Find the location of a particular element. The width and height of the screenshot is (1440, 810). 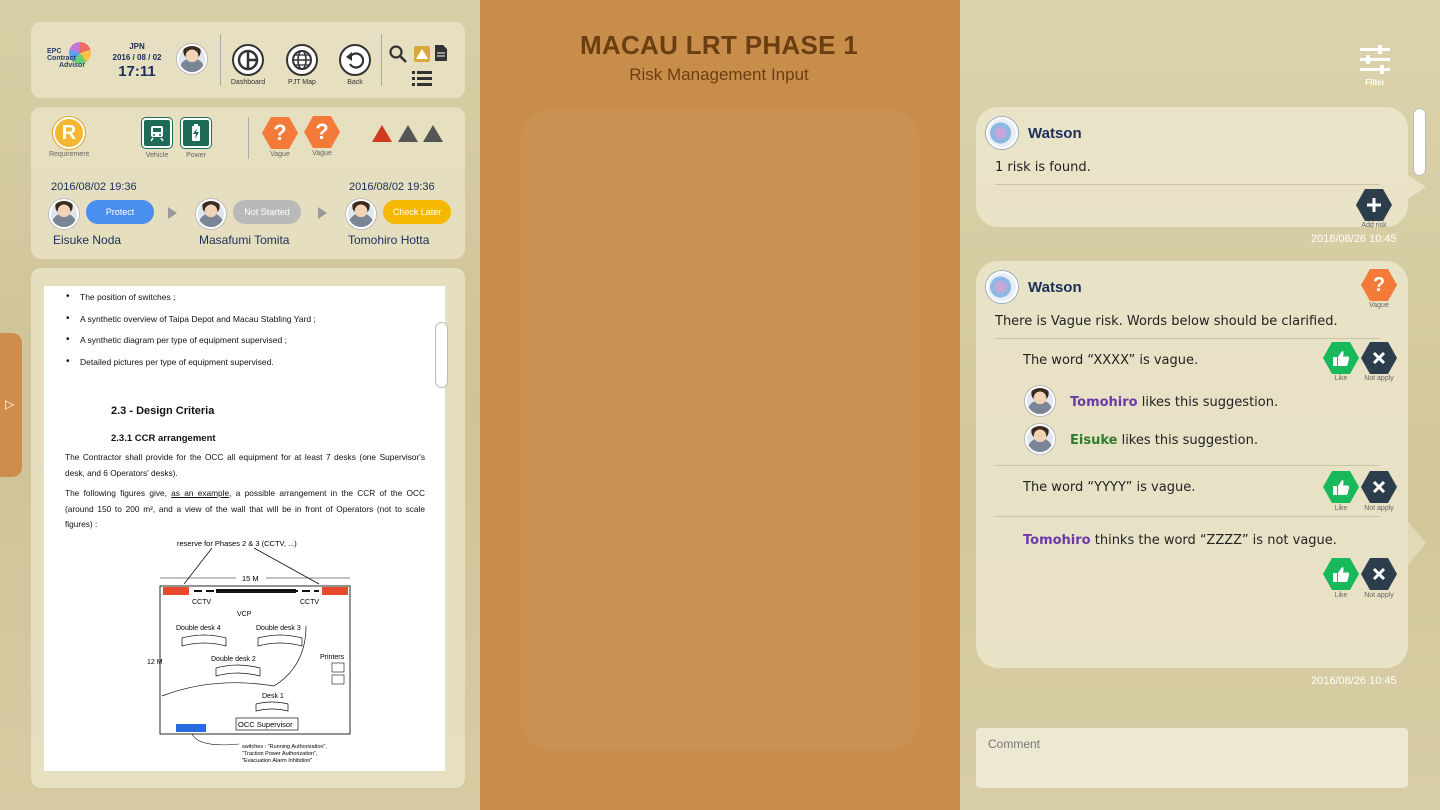

status-pill-label: Protect is located at coordinates (120, 212).